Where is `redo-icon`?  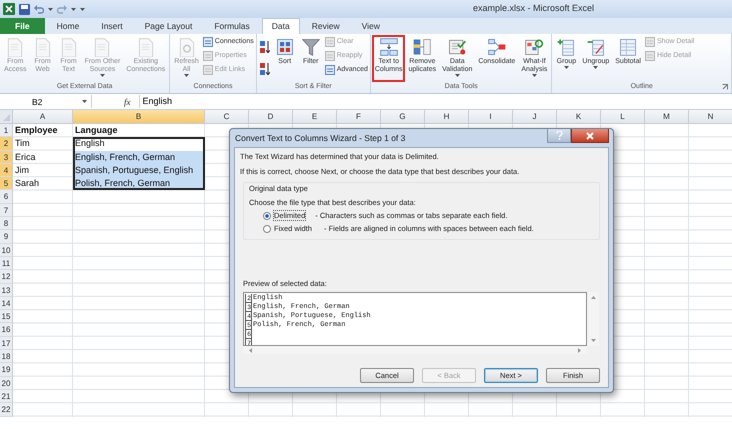 redo-icon is located at coordinates (62, 9).